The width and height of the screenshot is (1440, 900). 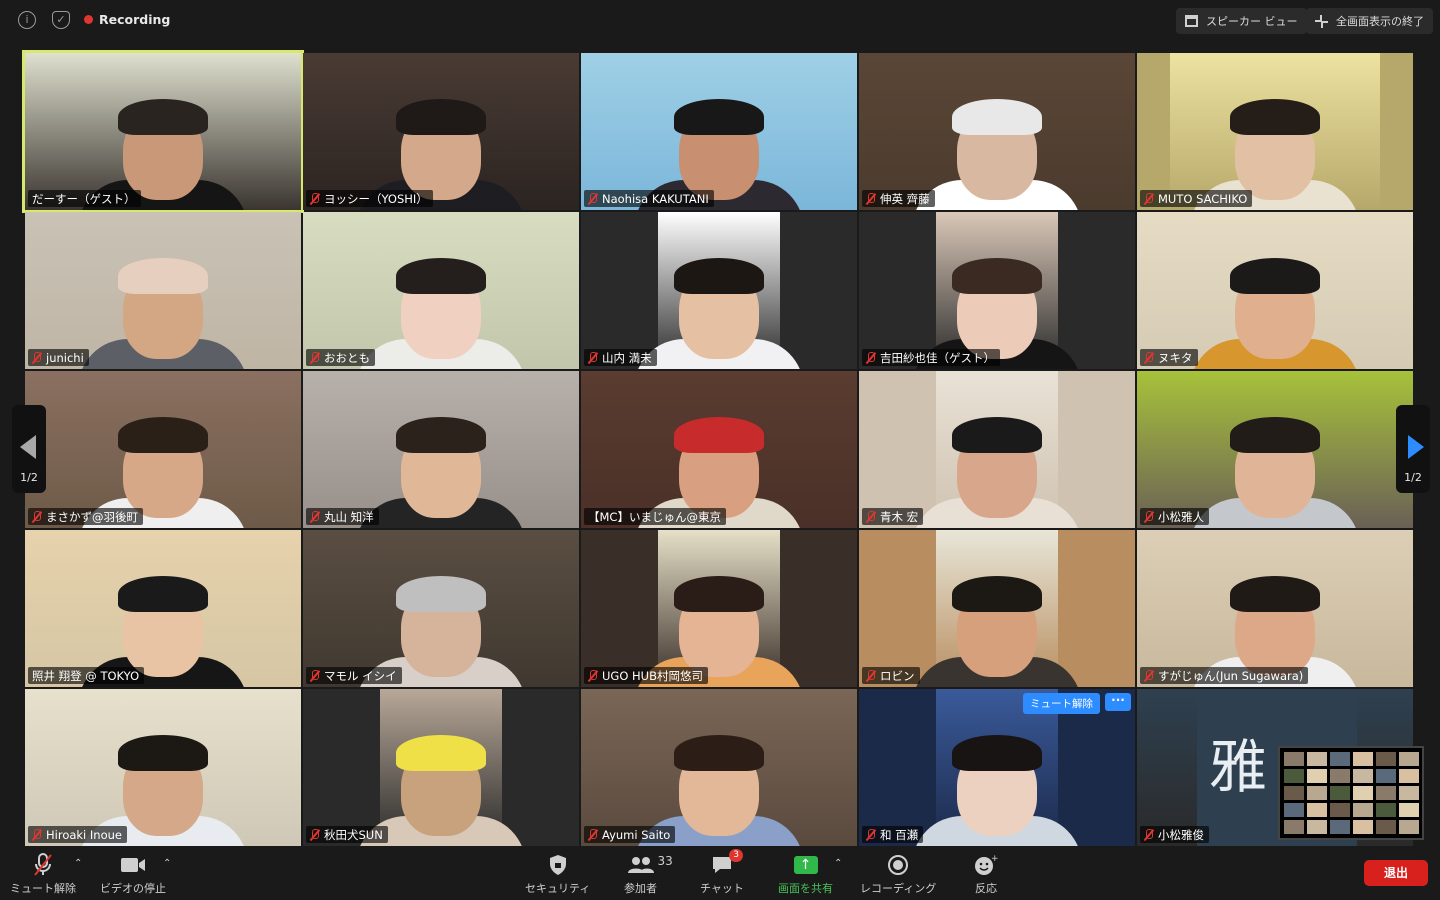 I want to click on tile-unmute-button: ミュート解除, so click(x=1061, y=703).